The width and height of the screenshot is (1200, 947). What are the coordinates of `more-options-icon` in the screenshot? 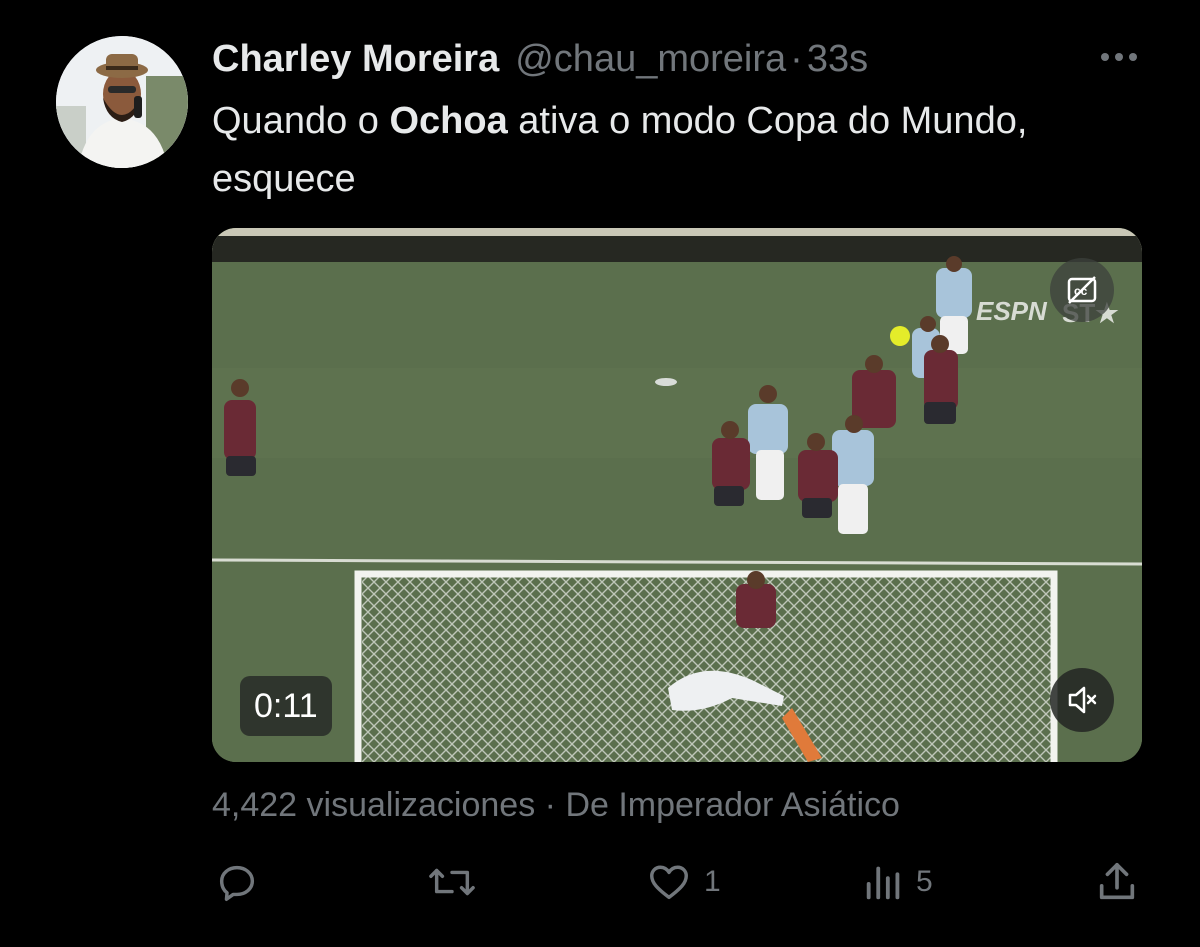 It's located at (1119, 57).